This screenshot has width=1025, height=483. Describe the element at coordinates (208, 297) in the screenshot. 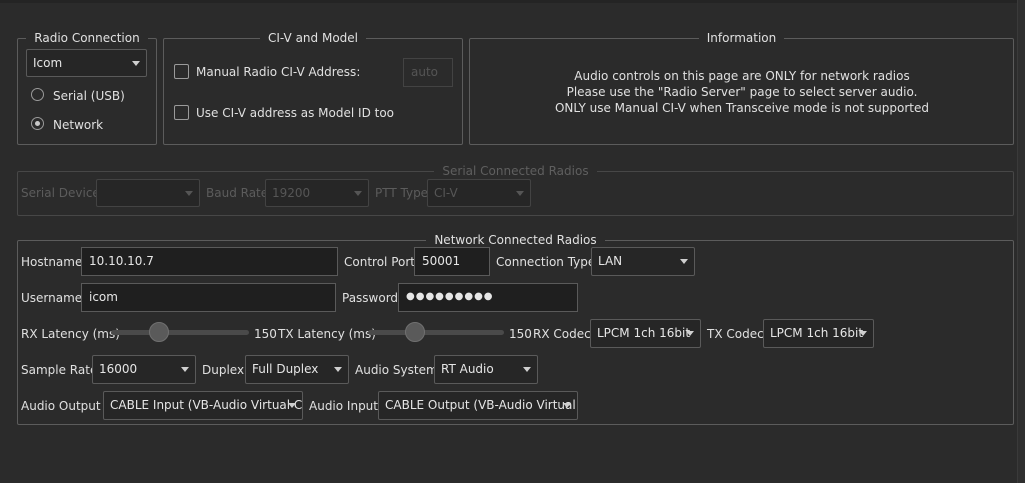

I see `username-input: icom` at that location.